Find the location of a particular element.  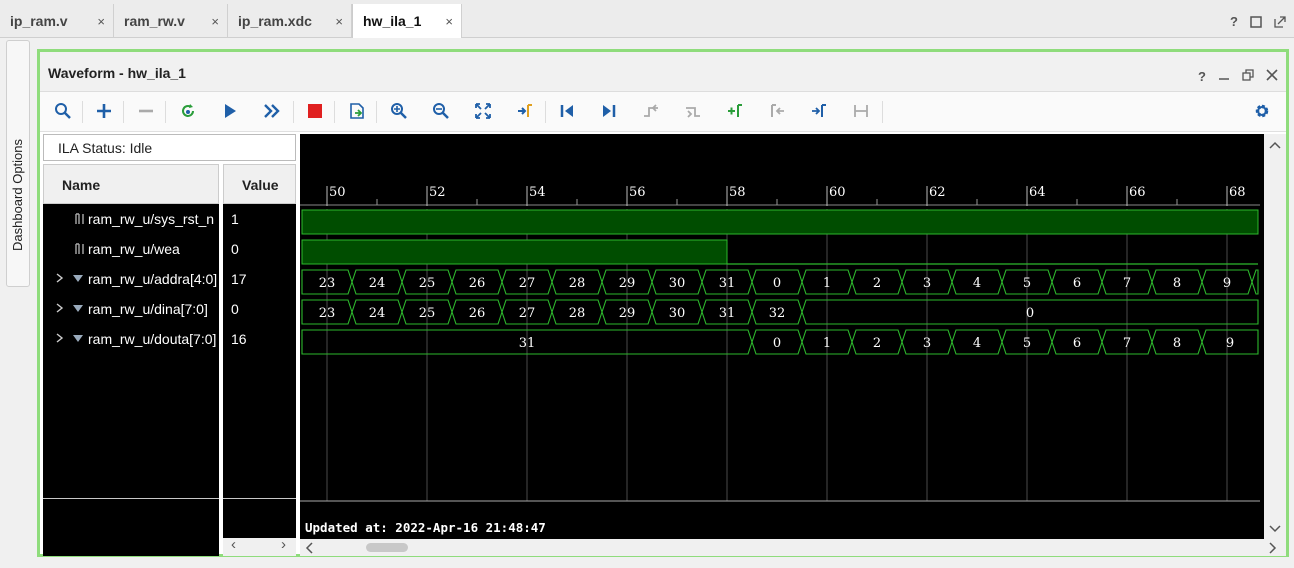

maximize-icon is located at coordinates (1256, 22).